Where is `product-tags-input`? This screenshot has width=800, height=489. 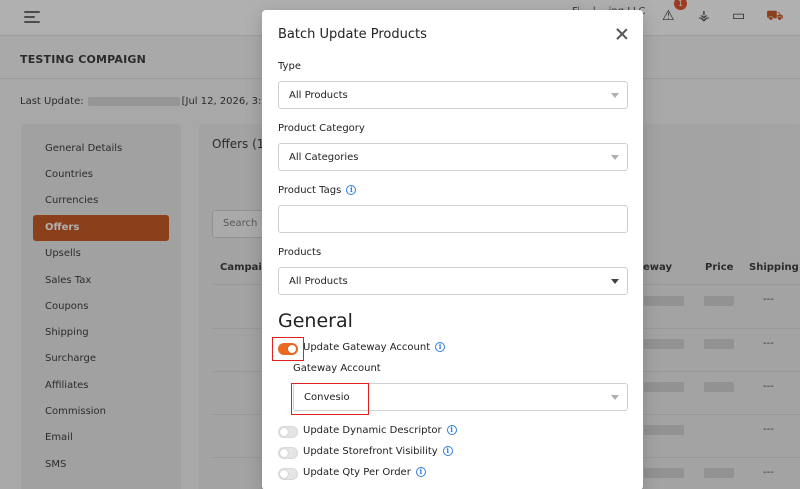 product-tags-input is located at coordinates (453, 219).